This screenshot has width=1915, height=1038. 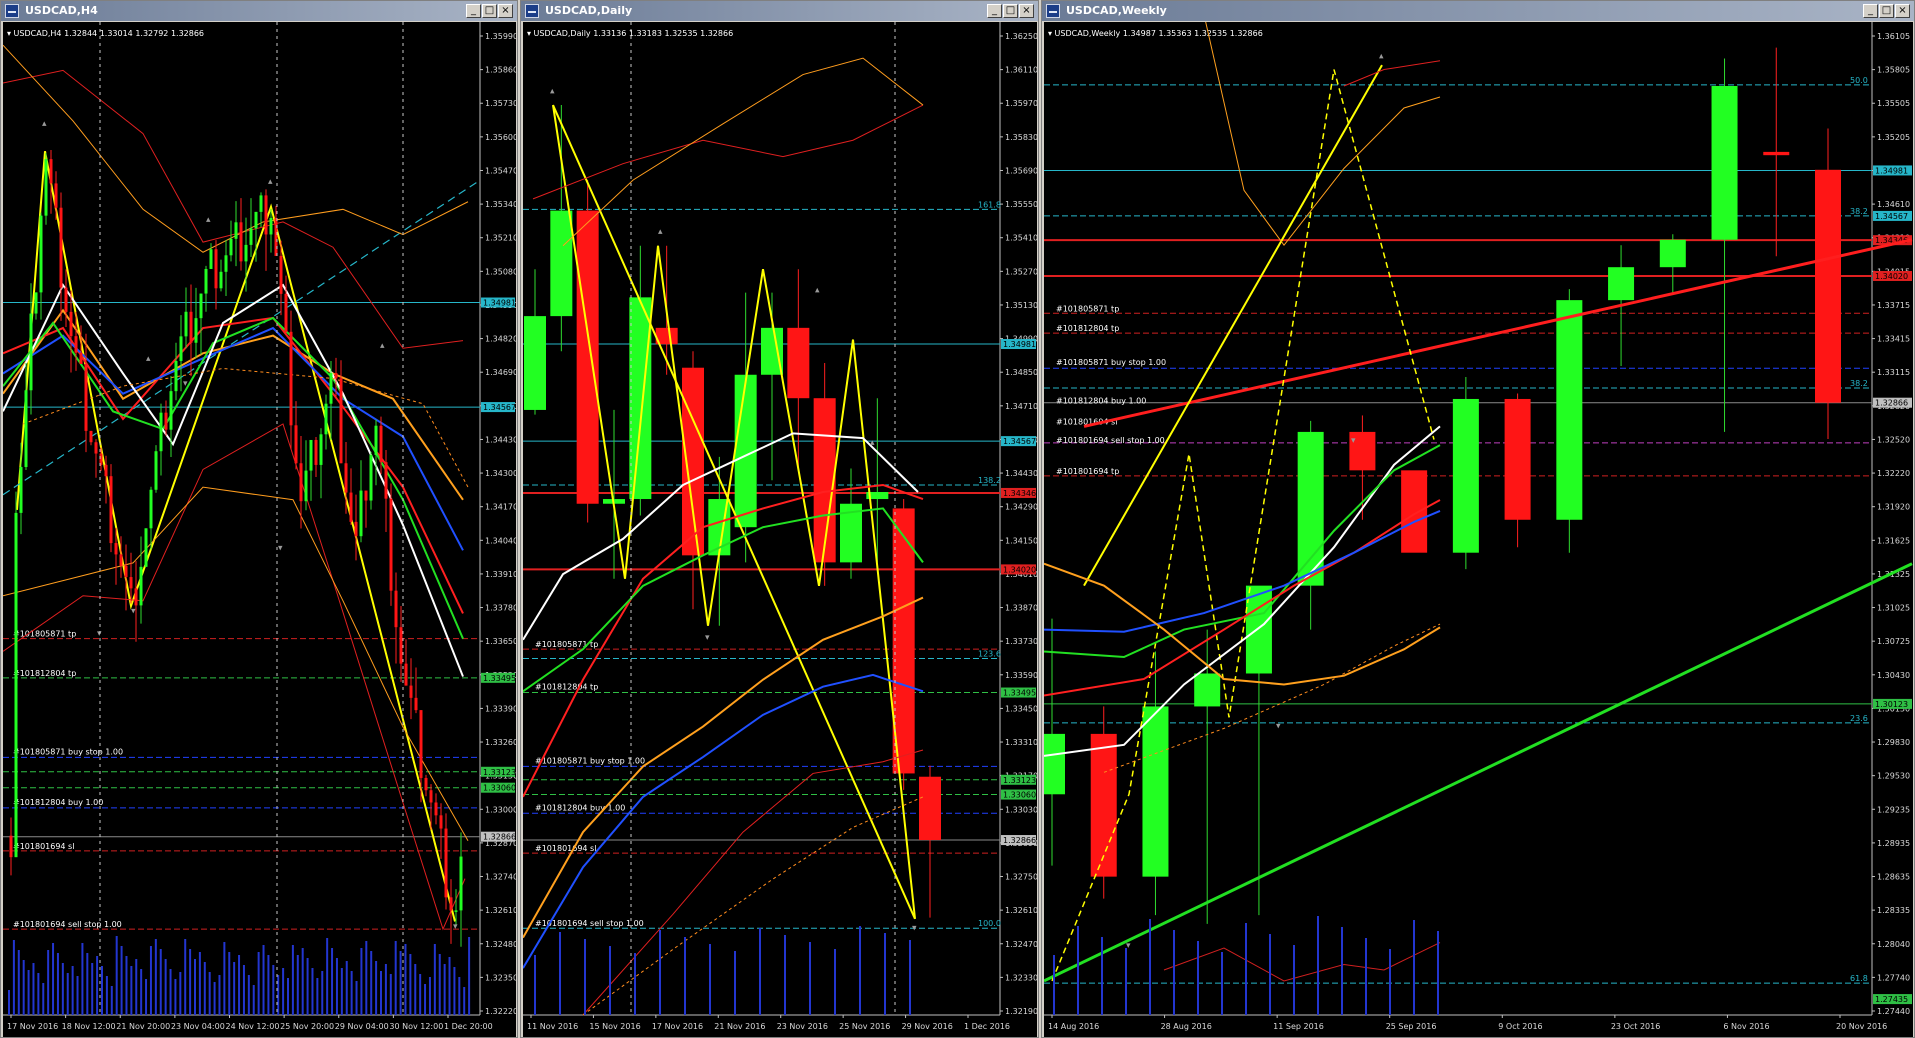 I want to click on oscillator-line, so click(x=1302, y=962).